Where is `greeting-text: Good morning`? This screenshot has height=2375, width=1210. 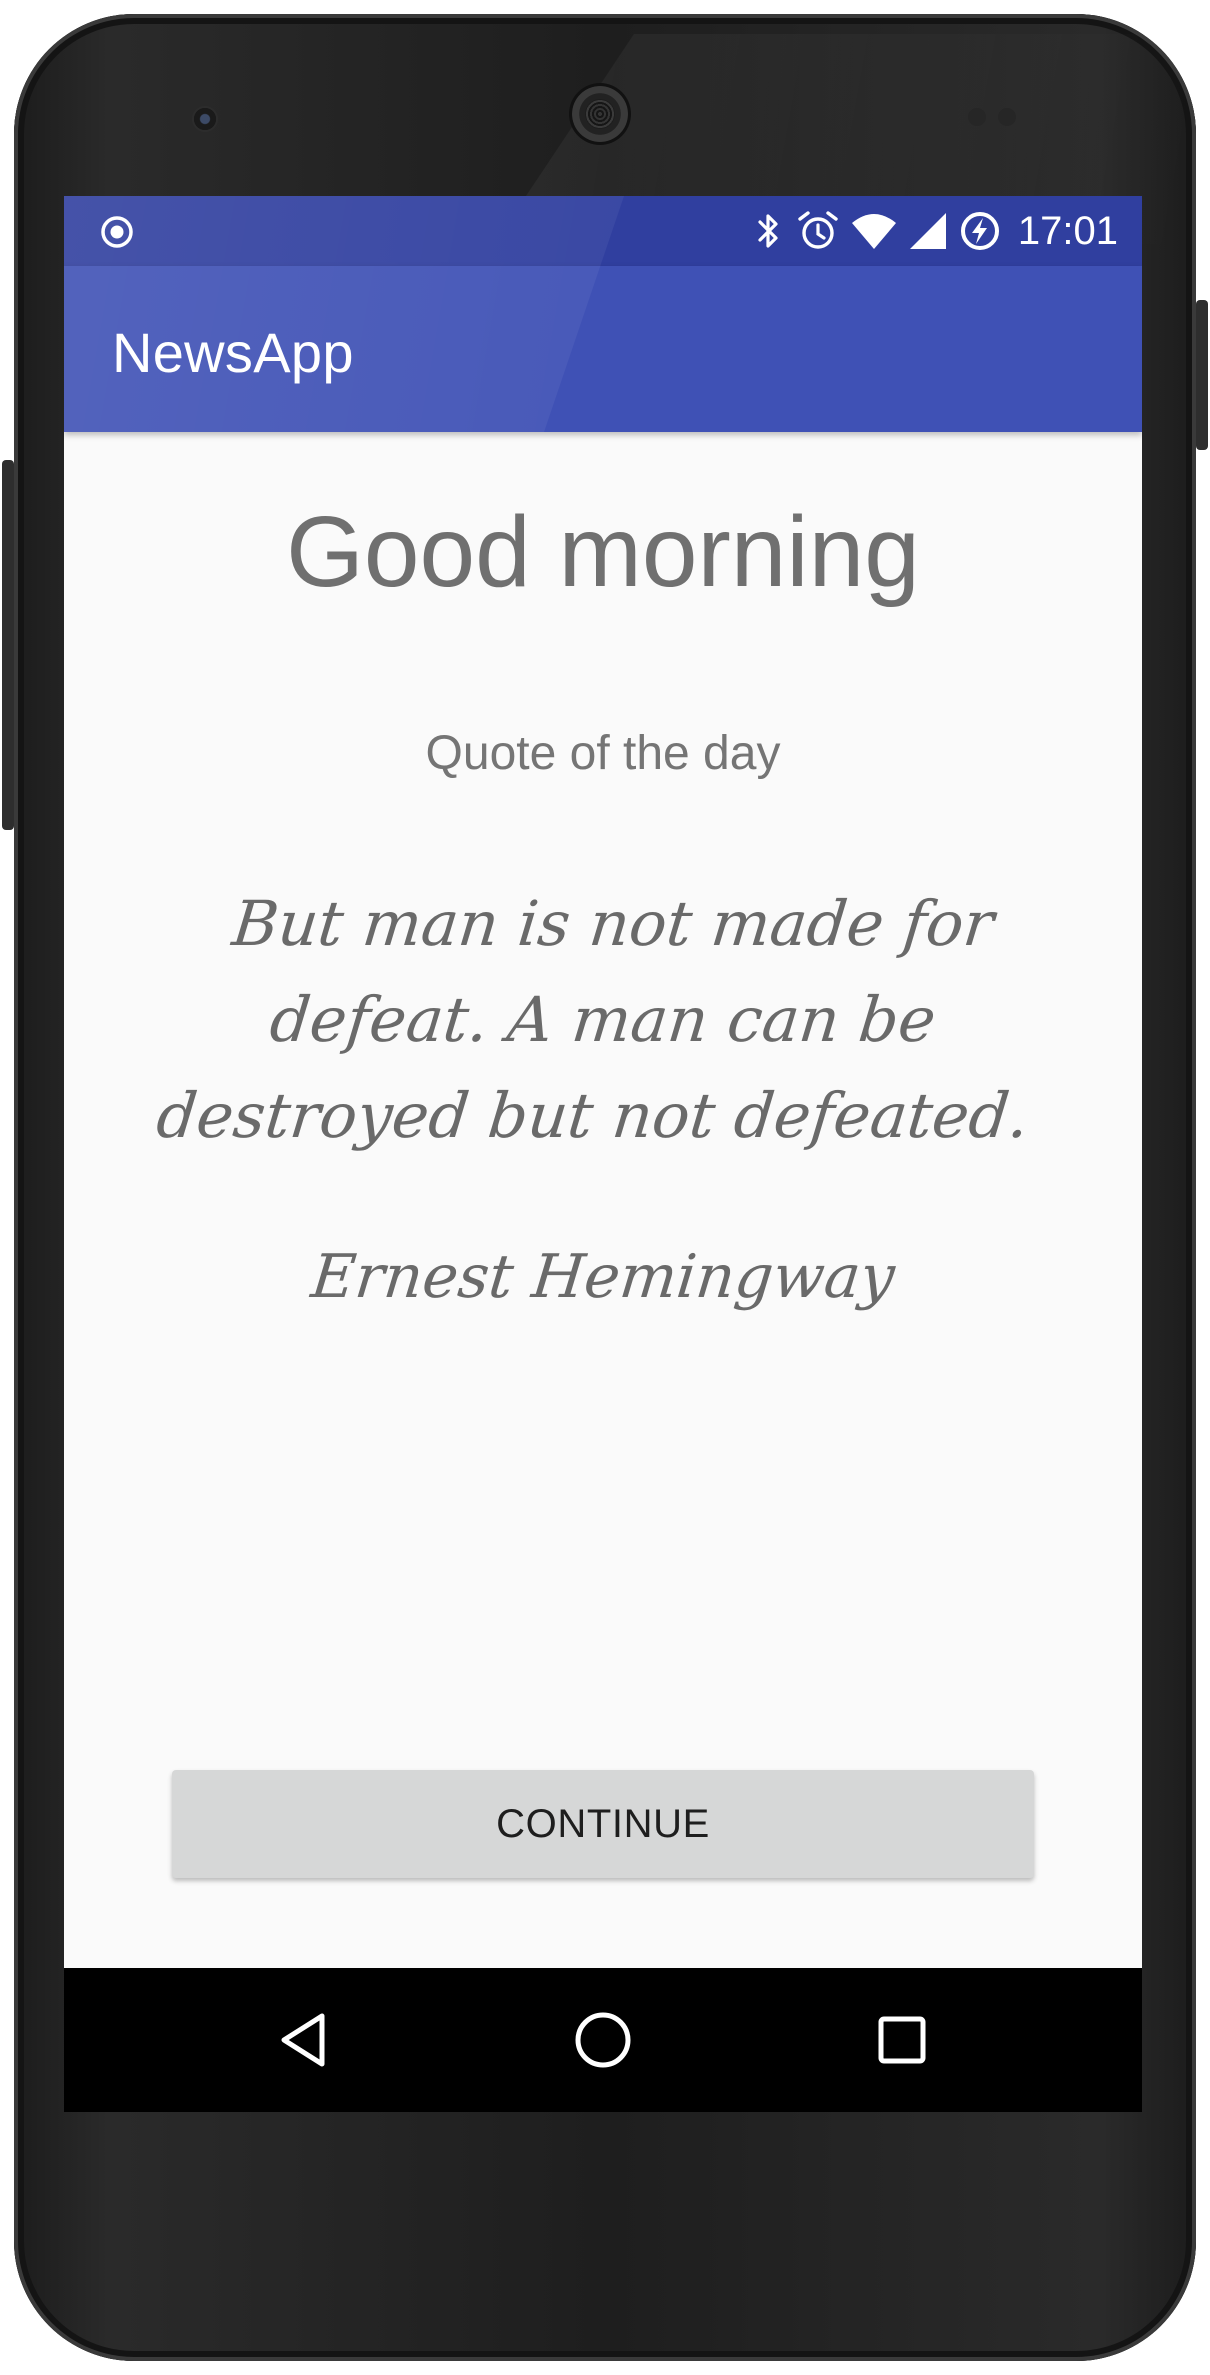 greeting-text: Good morning is located at coordinates (603, 552).